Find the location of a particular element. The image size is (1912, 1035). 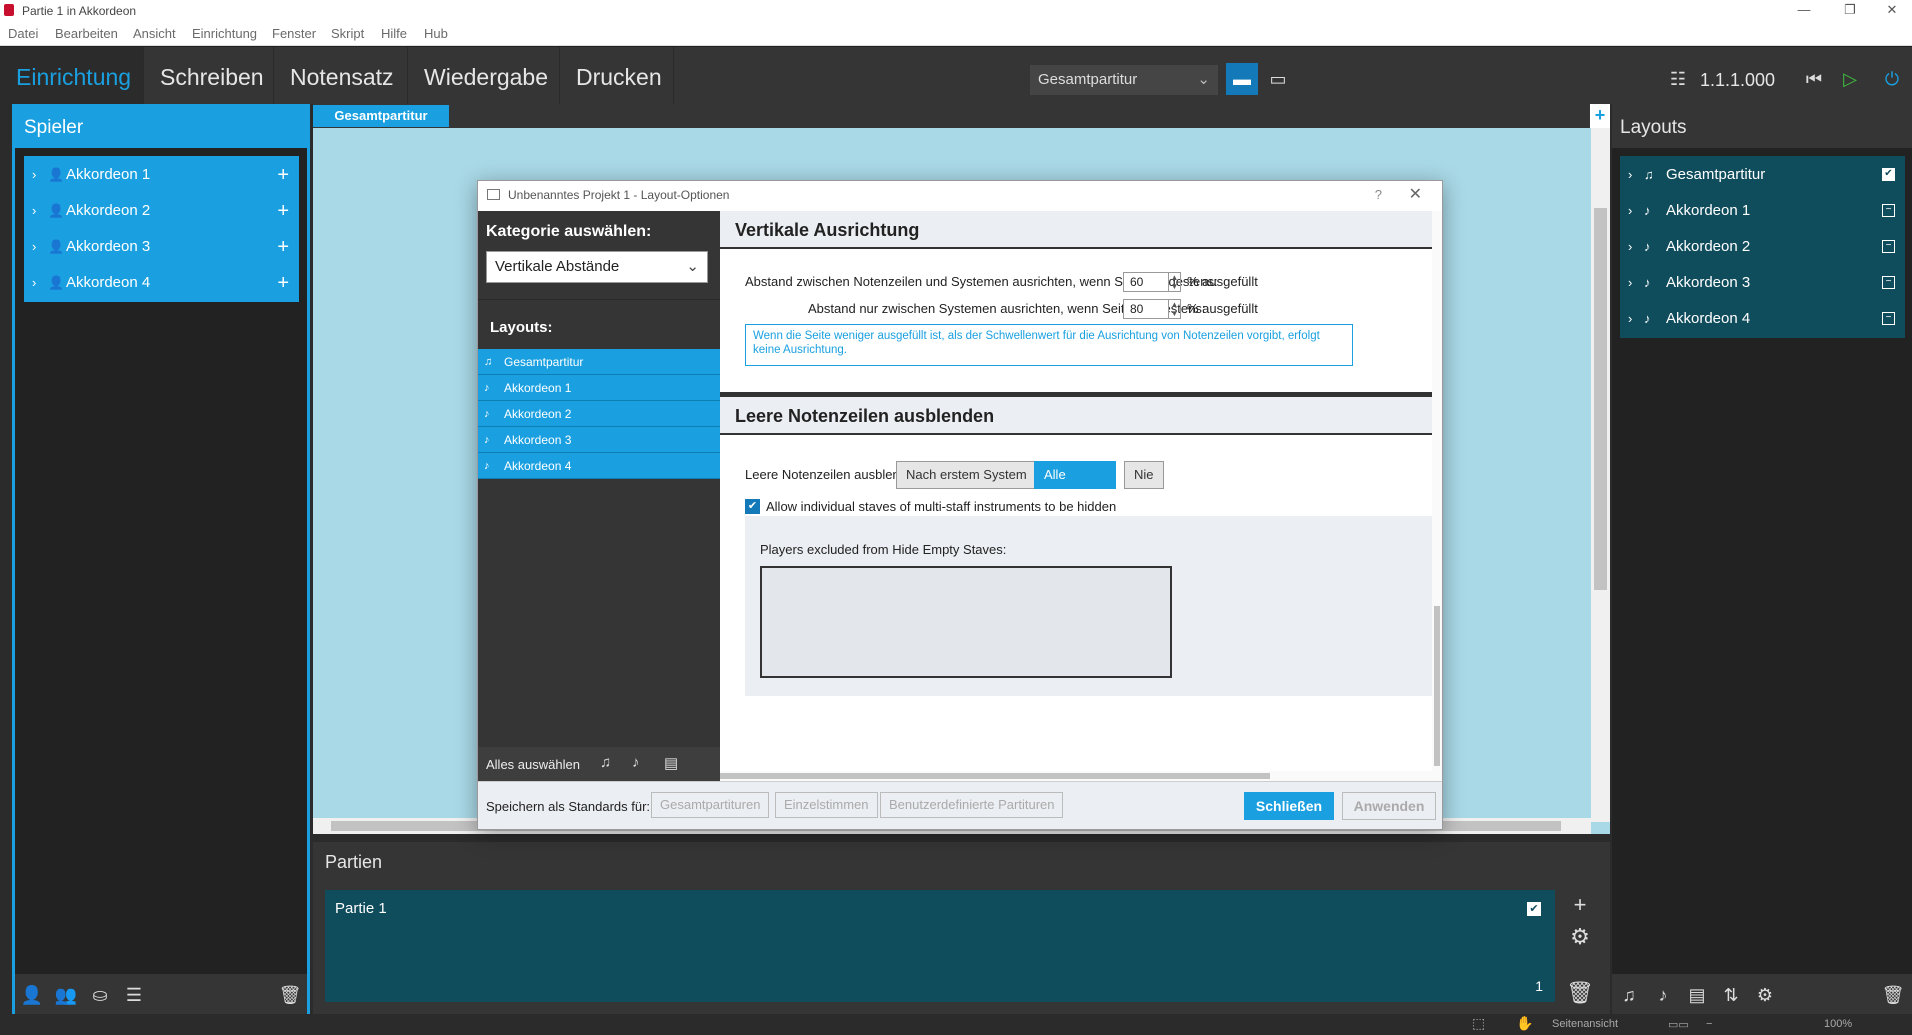

help-icon: ? is located at coordinates (1378, 195).